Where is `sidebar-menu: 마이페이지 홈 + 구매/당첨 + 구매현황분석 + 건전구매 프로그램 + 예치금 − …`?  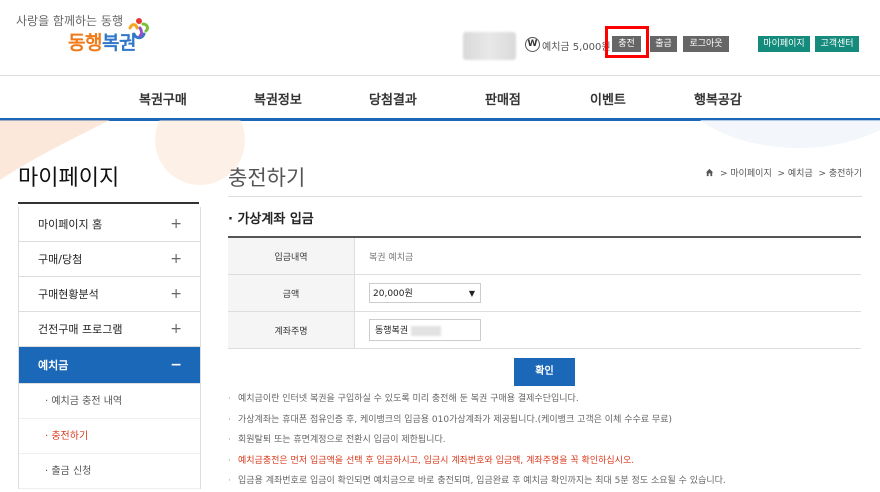 sidebar-menu: 마이페이지 홈 + 구매/당첨 + 구매현황분석 + 건전구매 프로그램 + 예치금 − … is located at coordinates (109, 348).